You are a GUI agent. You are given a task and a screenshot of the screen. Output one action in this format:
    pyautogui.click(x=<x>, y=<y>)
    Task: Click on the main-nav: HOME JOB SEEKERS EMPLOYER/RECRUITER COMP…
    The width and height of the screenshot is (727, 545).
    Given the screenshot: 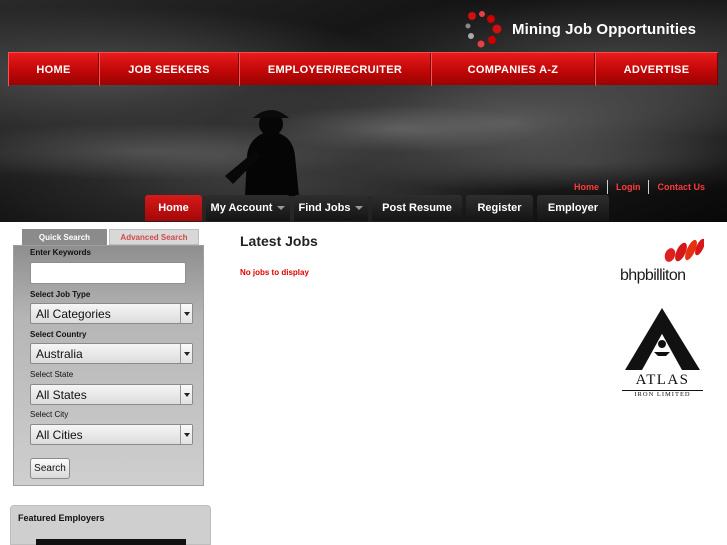 What is the action you would take?
    pyautogui.click(x=363, y=69)
    